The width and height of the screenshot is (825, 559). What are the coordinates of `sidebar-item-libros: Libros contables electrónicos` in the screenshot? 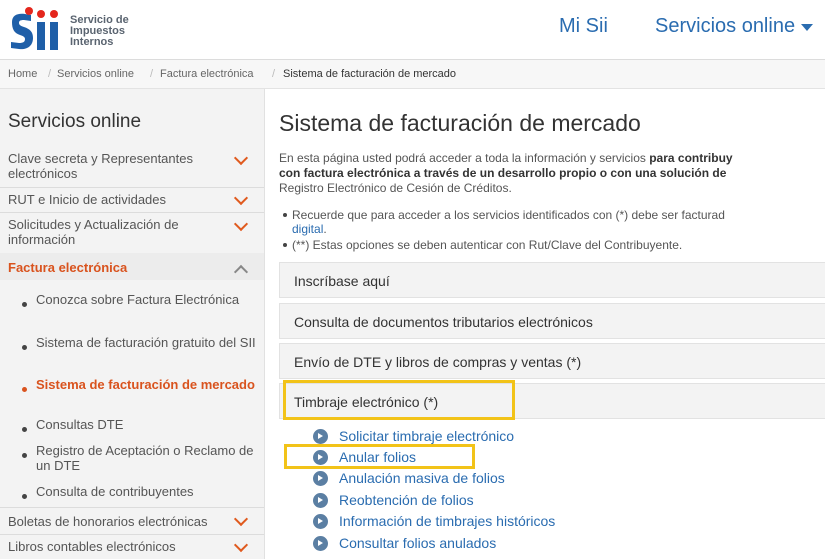 It's located at (118, 546).